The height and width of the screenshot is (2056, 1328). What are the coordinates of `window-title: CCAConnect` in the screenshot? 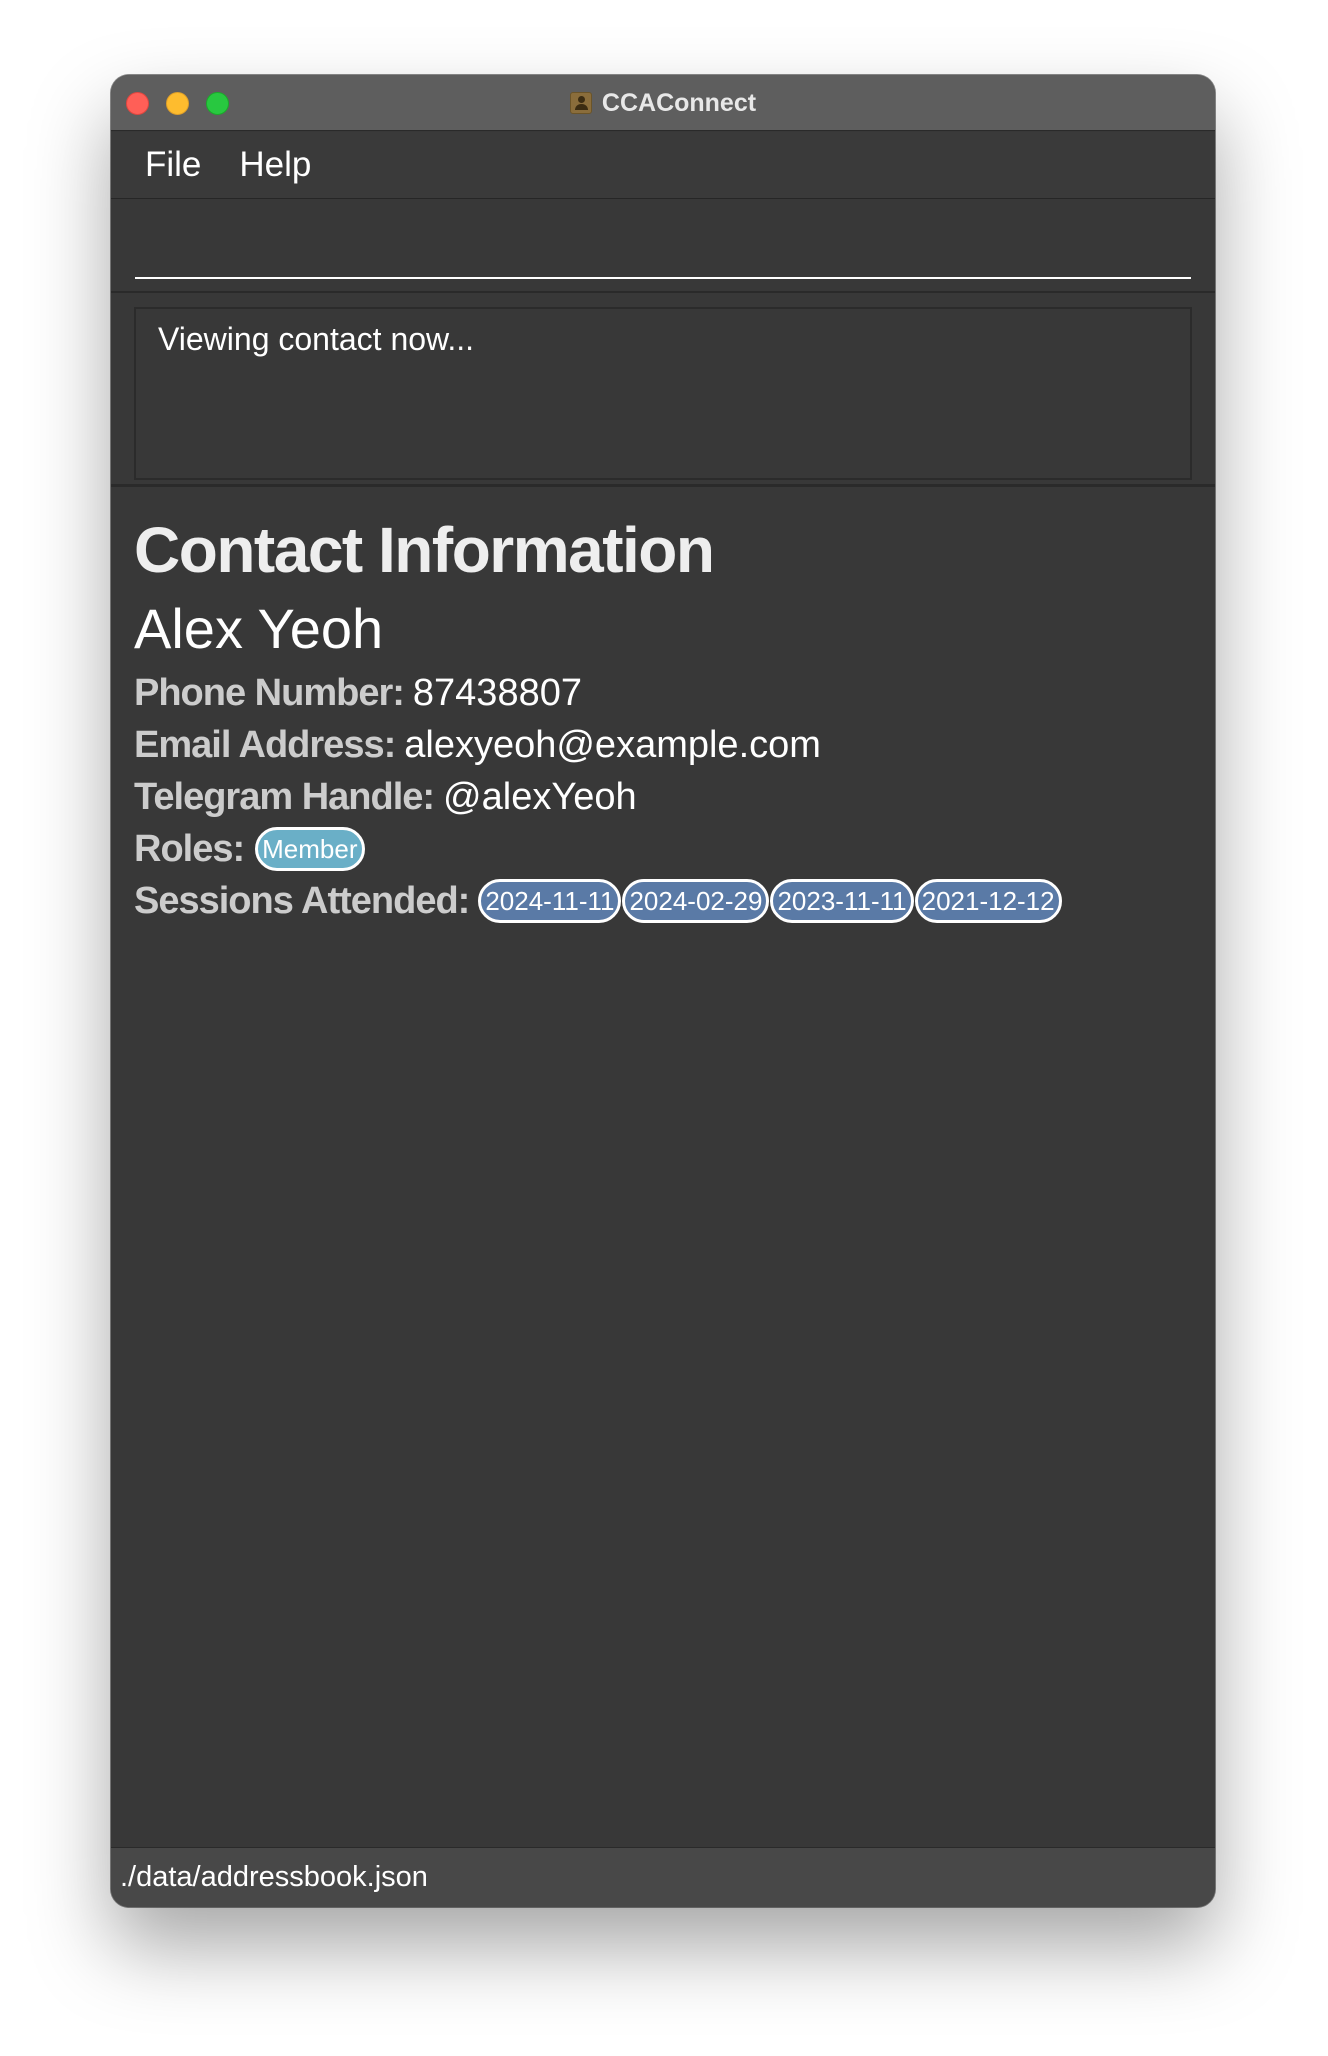 It's located at (679, 102).